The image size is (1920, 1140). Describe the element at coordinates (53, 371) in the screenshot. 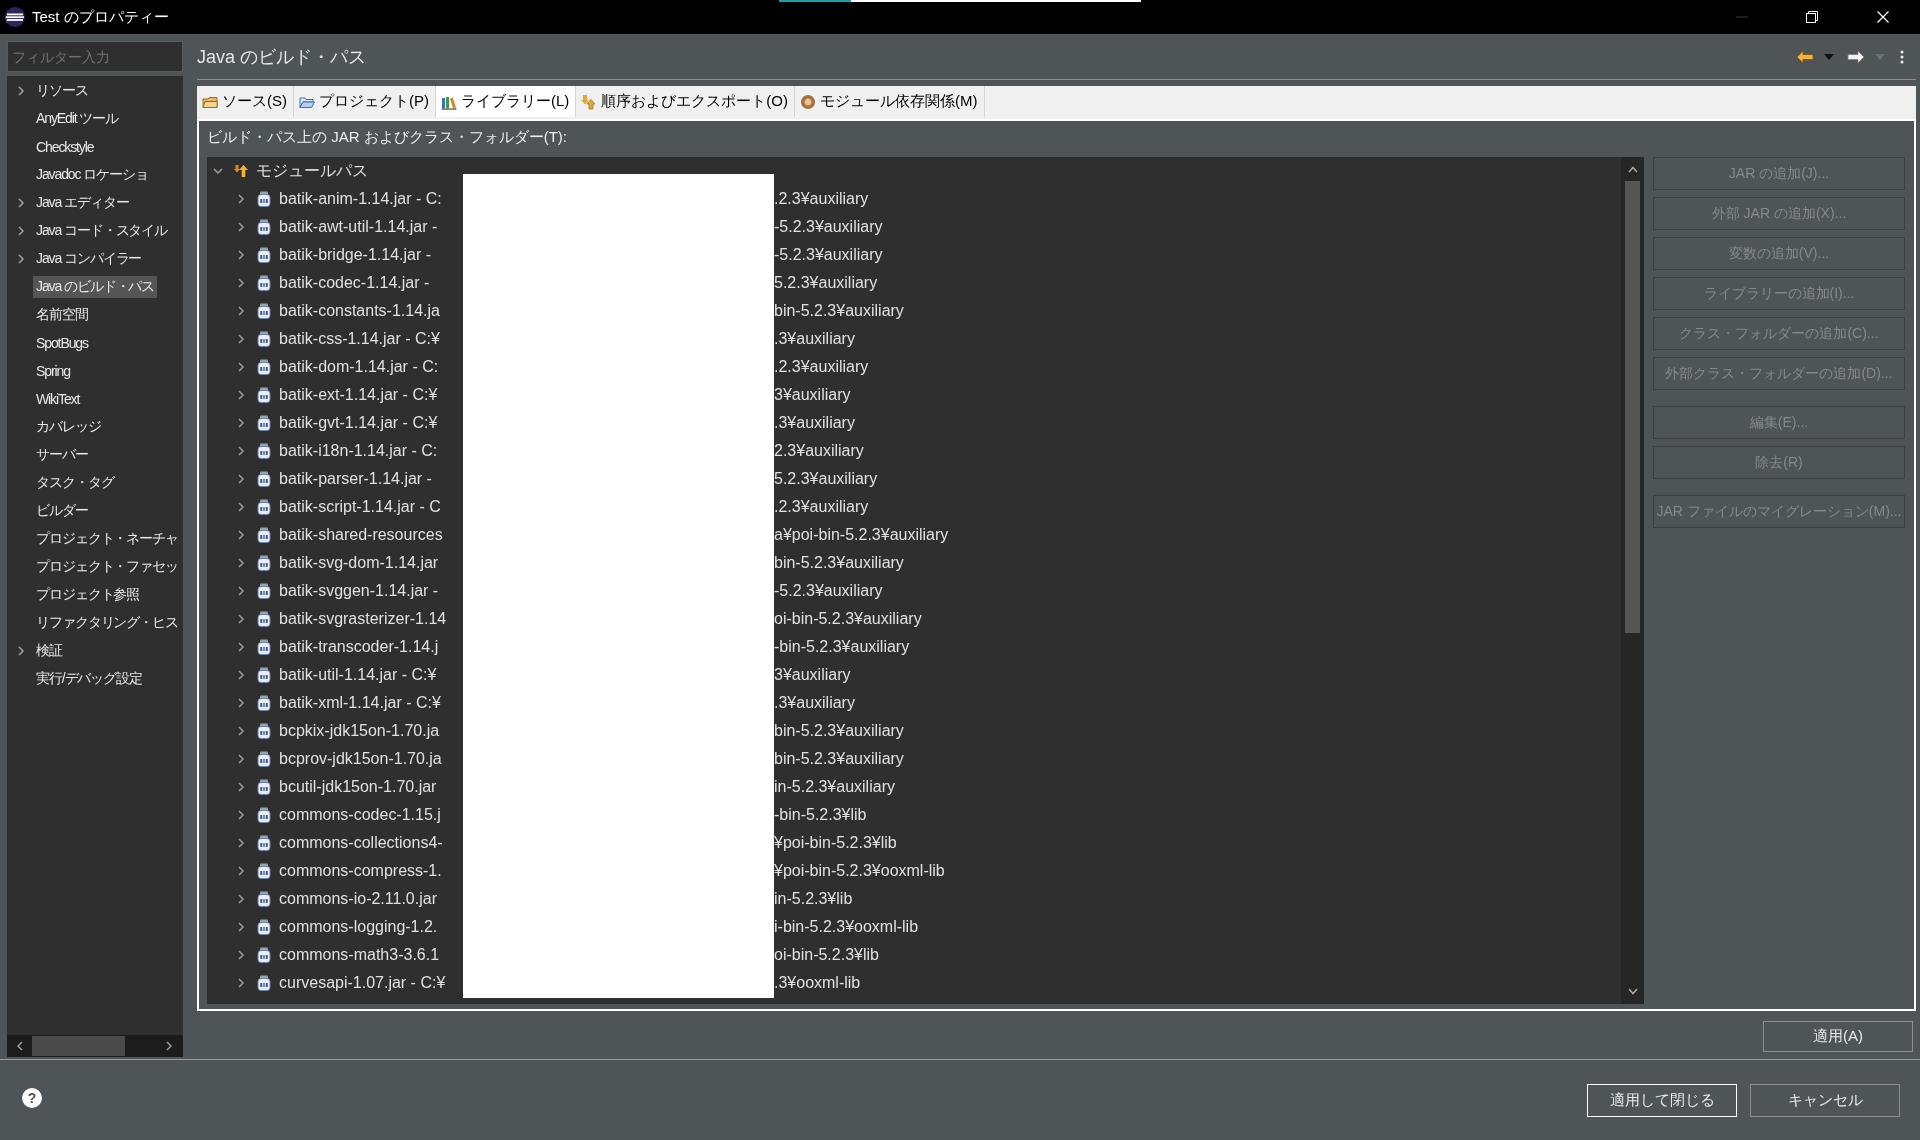

I see `sidebar-item: Spring` at that location.